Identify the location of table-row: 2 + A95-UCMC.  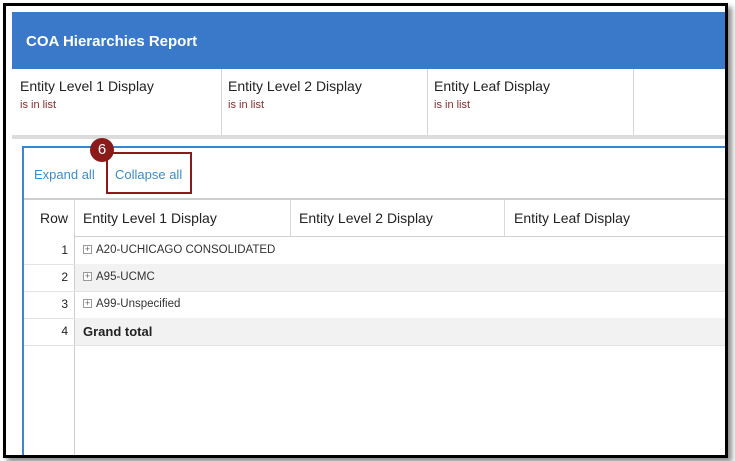
(374, 278).